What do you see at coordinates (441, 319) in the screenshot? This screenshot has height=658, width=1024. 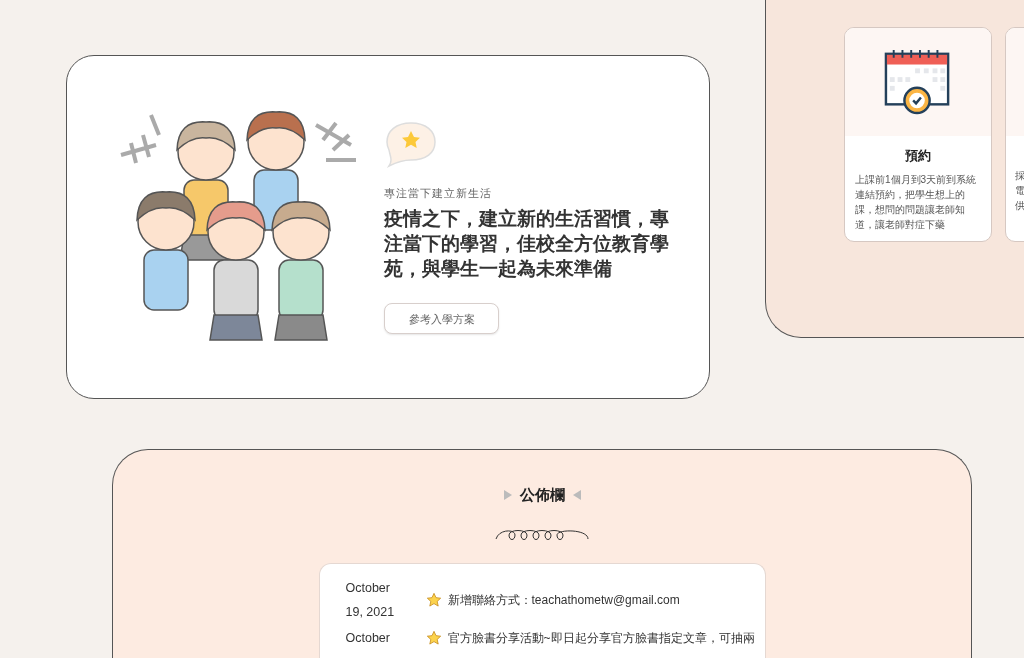 I see `admission-plan-button: 參考入學方案` at bounding box center [441, 319].